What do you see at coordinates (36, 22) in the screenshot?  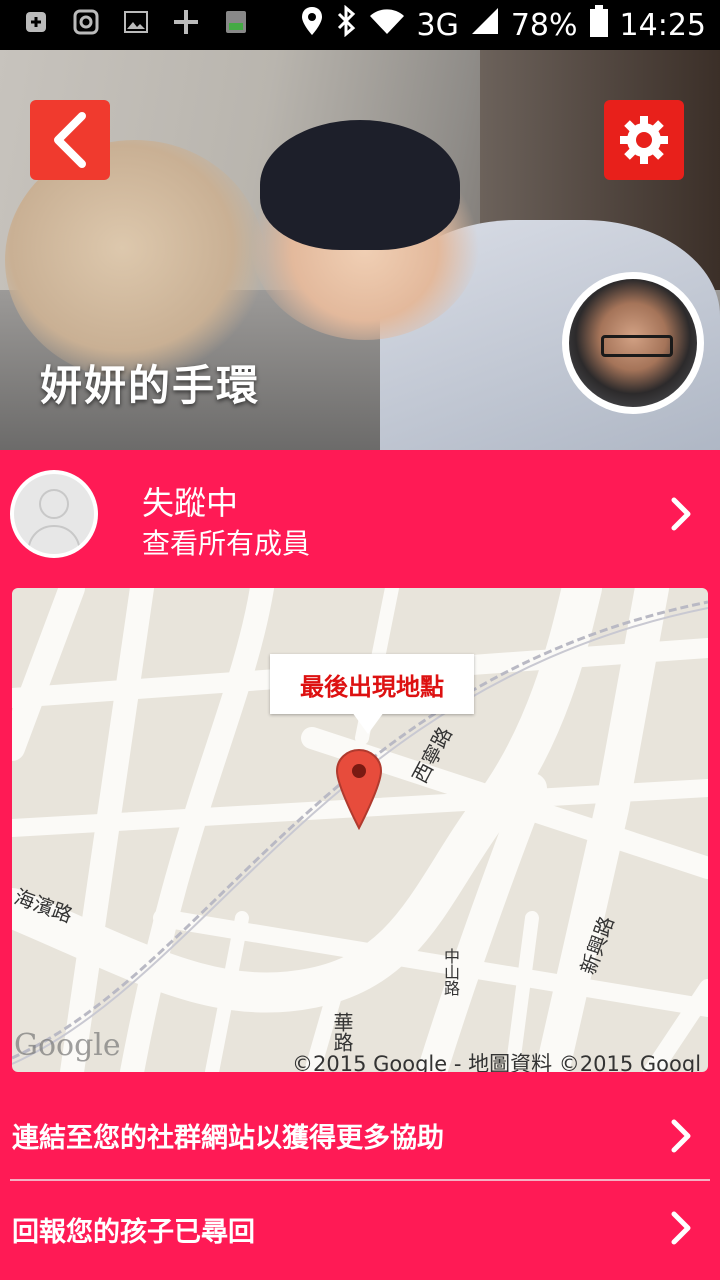 I see `notification-plus-icon` at bounding box center [36, 22].